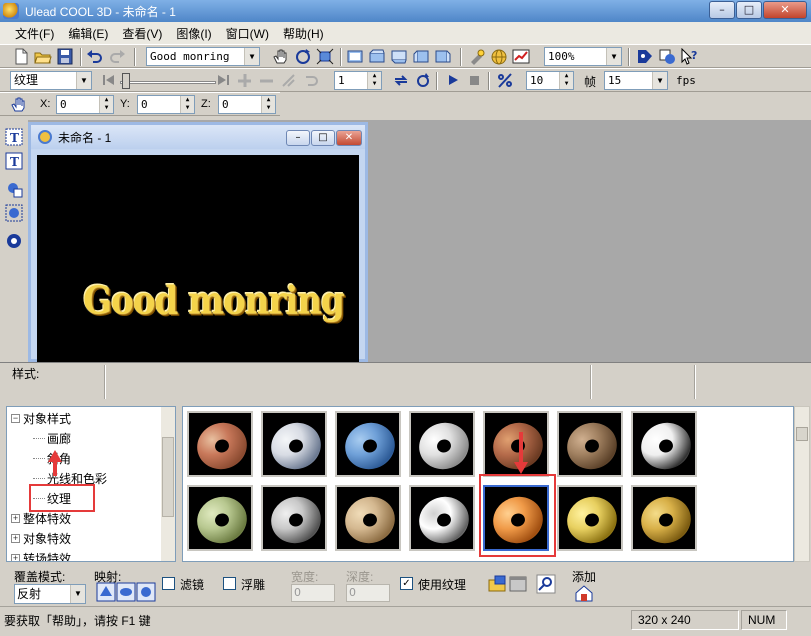  I want to click on view-bottom-icon, so click(399, 56).